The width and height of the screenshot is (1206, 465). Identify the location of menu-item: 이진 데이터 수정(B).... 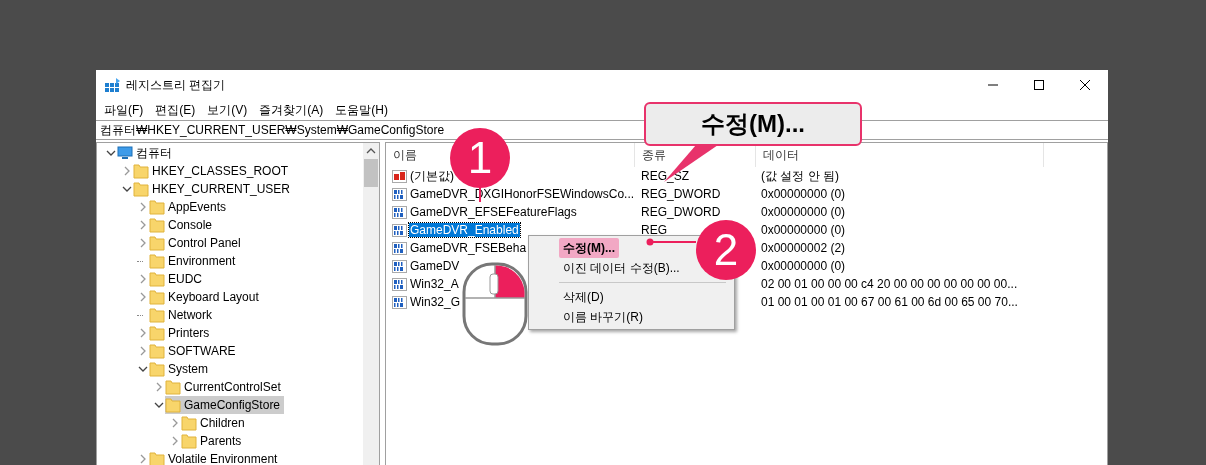
(621, 268).